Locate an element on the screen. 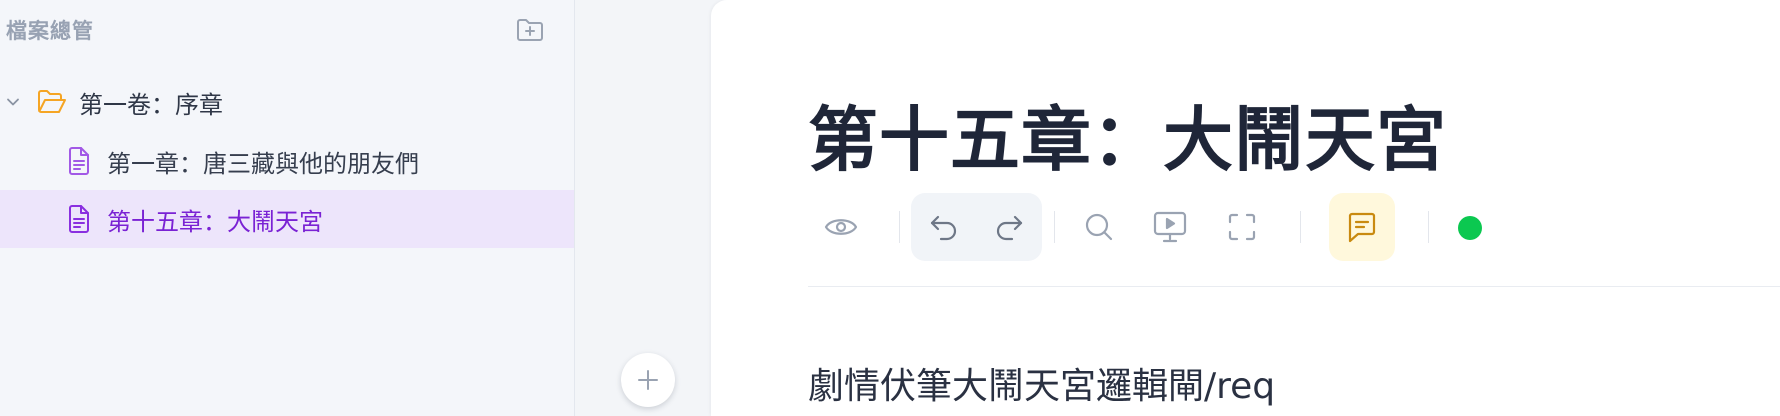 The width and height of the screenshot is (1780, 416). plus-icon is located at coordinates (648, 380).